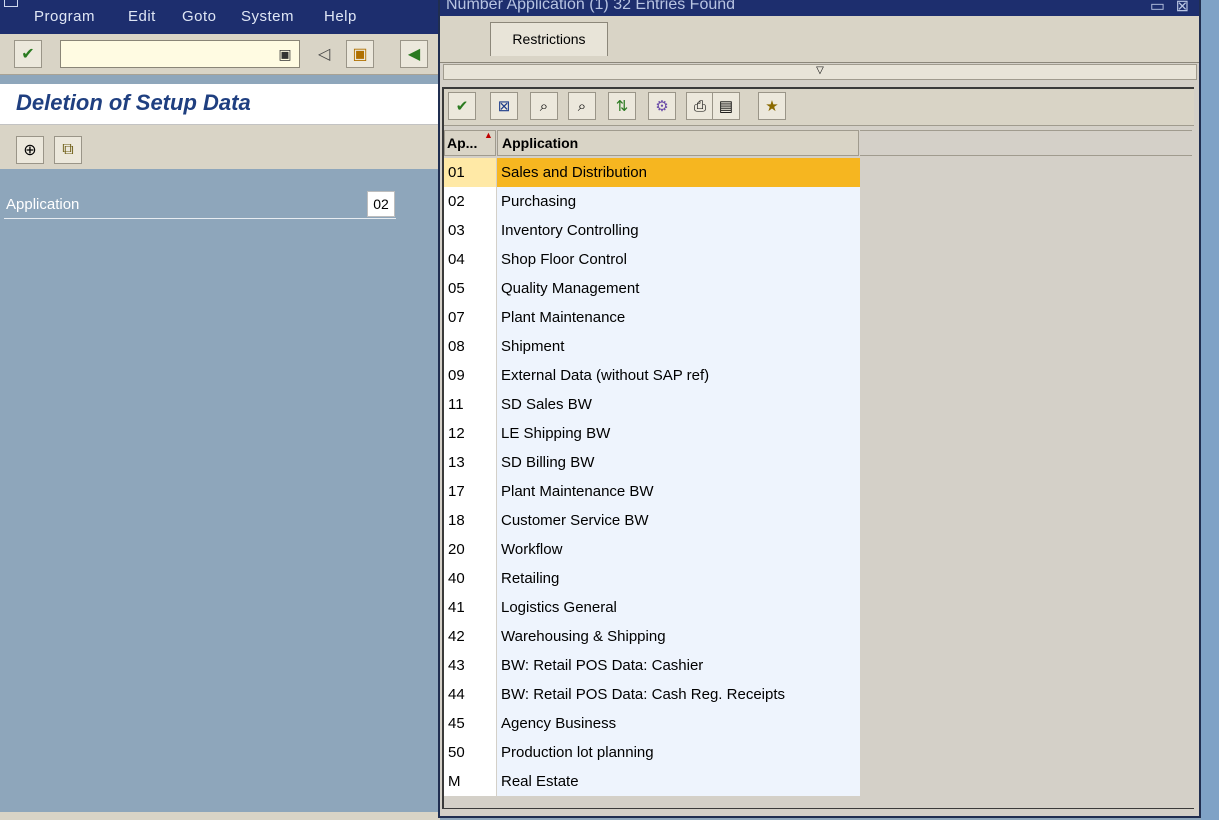 The width and height of the screenshot is (1219, 820). I want to click on row-application: Shipment, so click(678, 346).